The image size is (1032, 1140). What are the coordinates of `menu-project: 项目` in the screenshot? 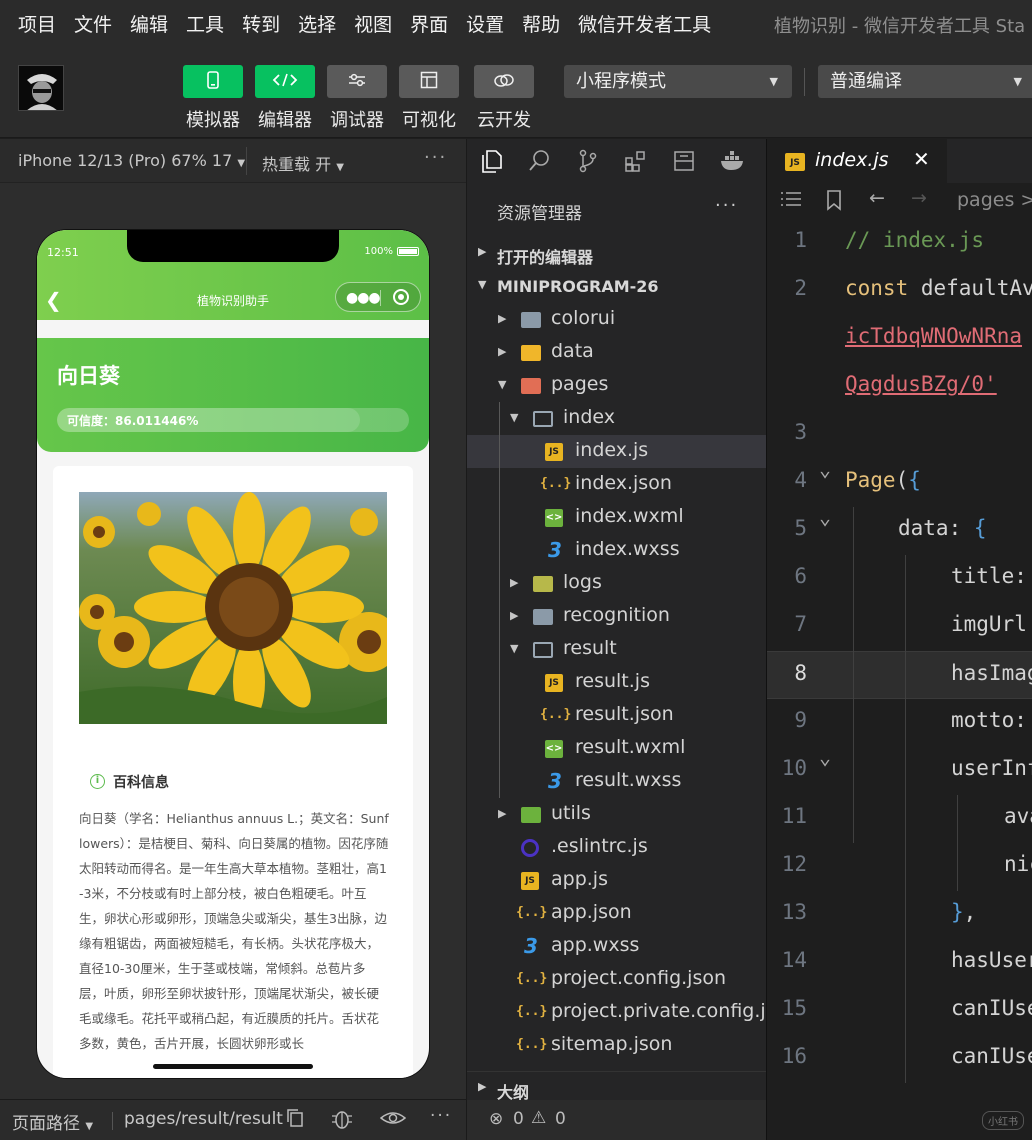 It's located at (37, 23).